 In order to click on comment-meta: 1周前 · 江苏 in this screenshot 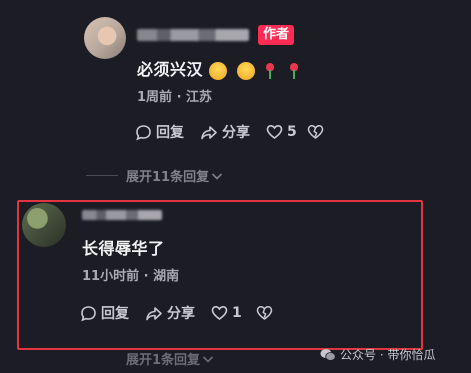, I will do `click(175, 97)`.